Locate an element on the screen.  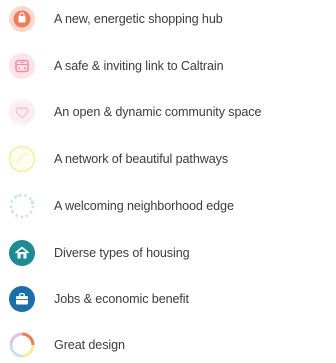
benefit-item-shopping: A new, energetic shopping hub is located at coordinates (171, 19).